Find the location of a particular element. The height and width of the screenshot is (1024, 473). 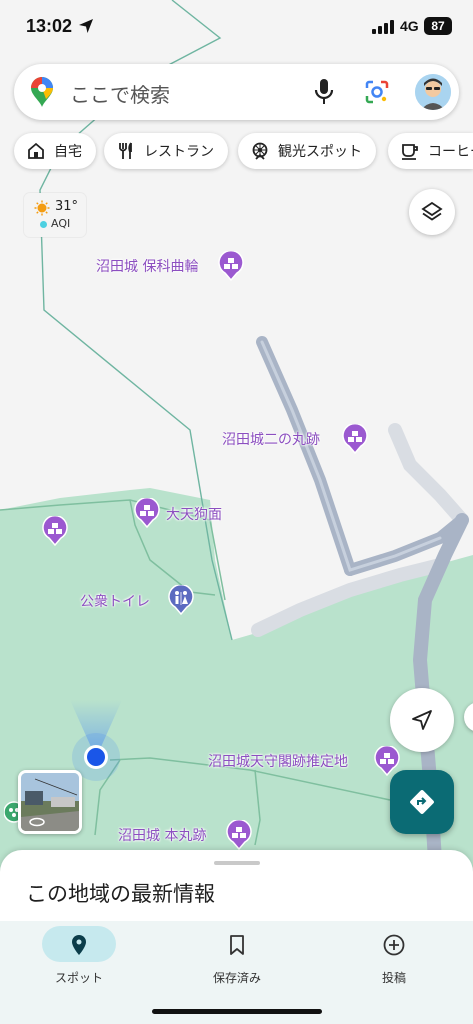

location-arrow-icon is located at coordinates (86, 26).